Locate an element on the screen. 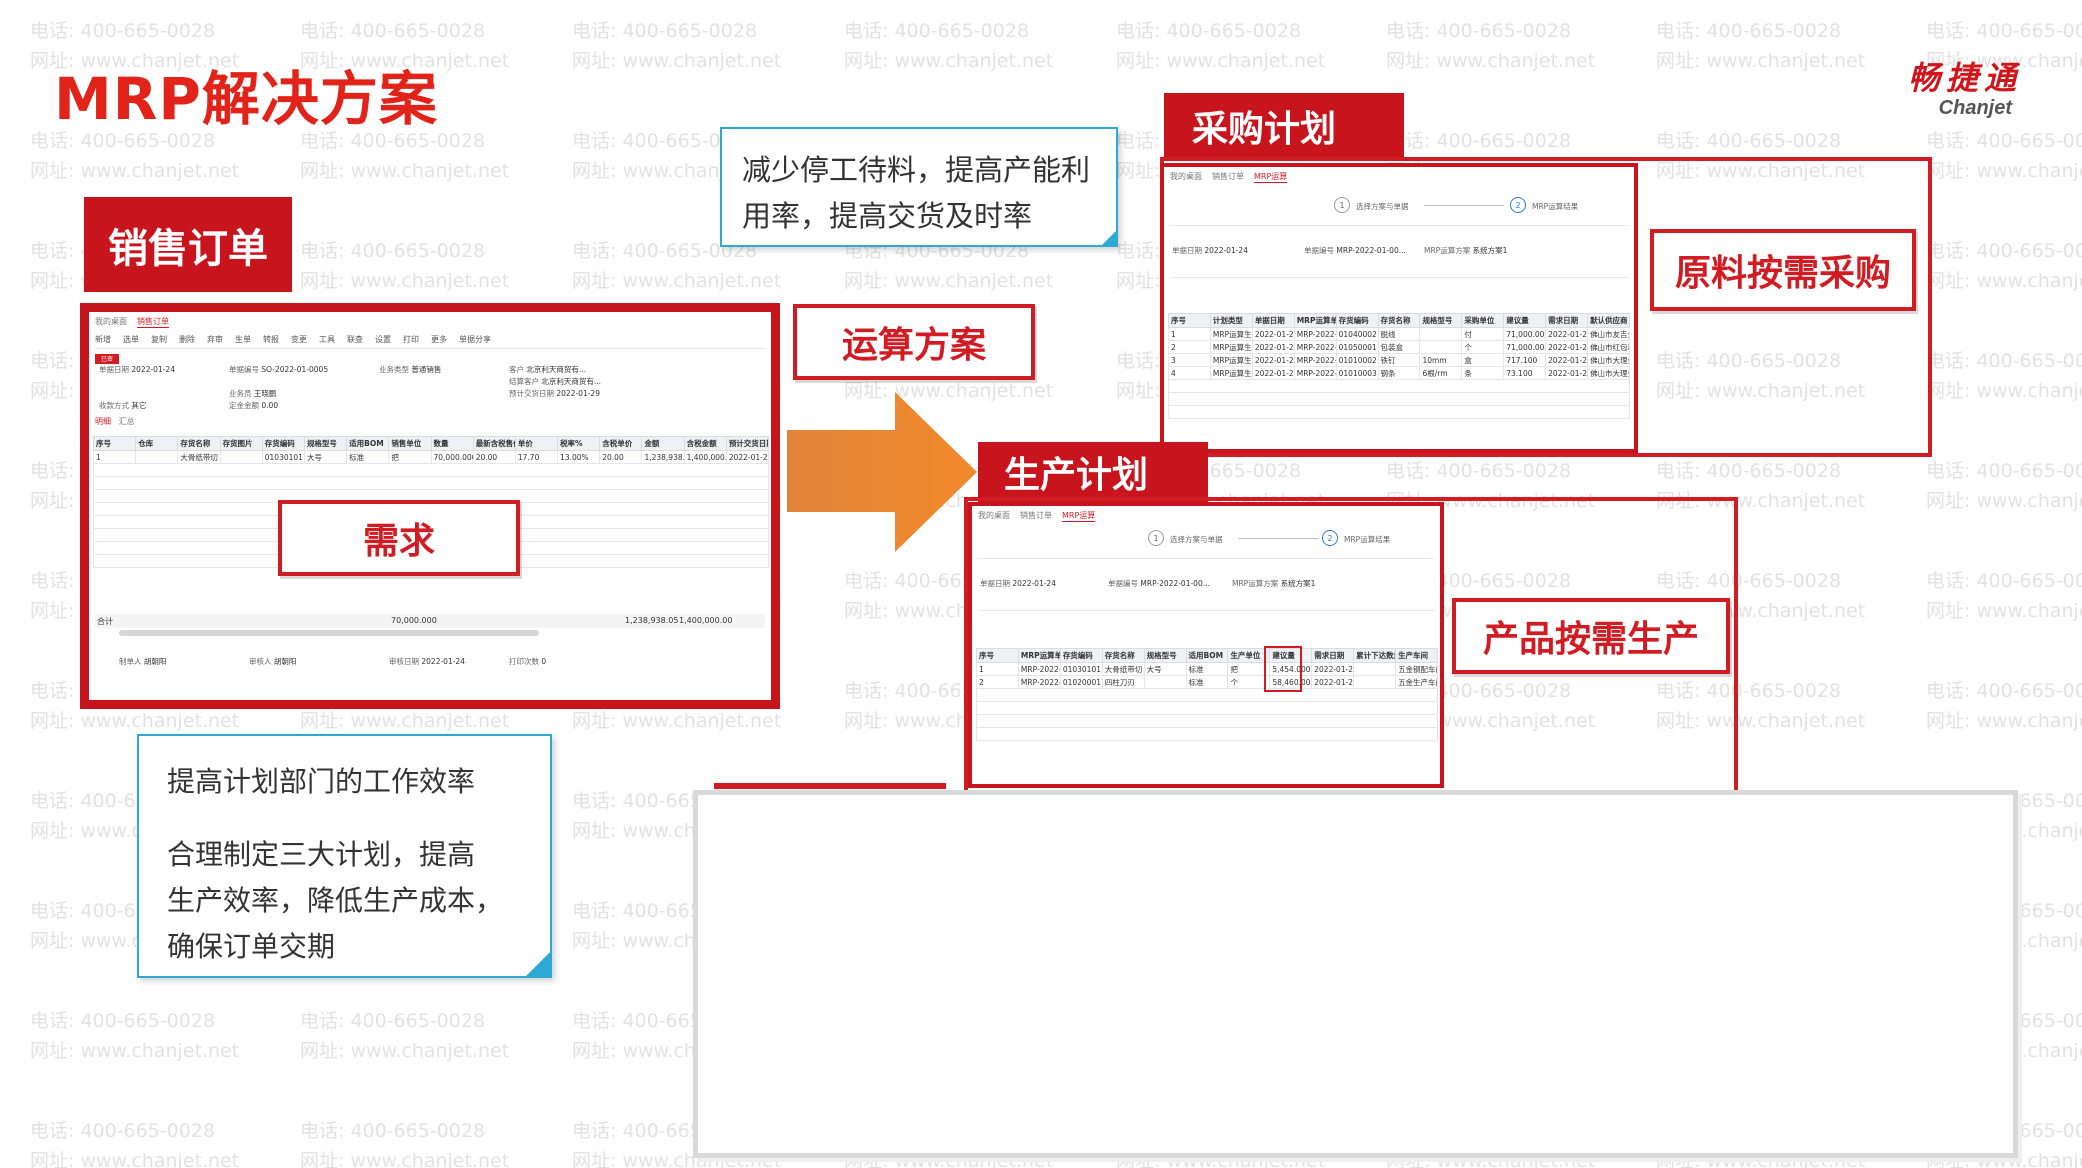 This screenshot has width=2082, height=1168. field-value: 王晓鹏 is located at coordinates (265, 393).